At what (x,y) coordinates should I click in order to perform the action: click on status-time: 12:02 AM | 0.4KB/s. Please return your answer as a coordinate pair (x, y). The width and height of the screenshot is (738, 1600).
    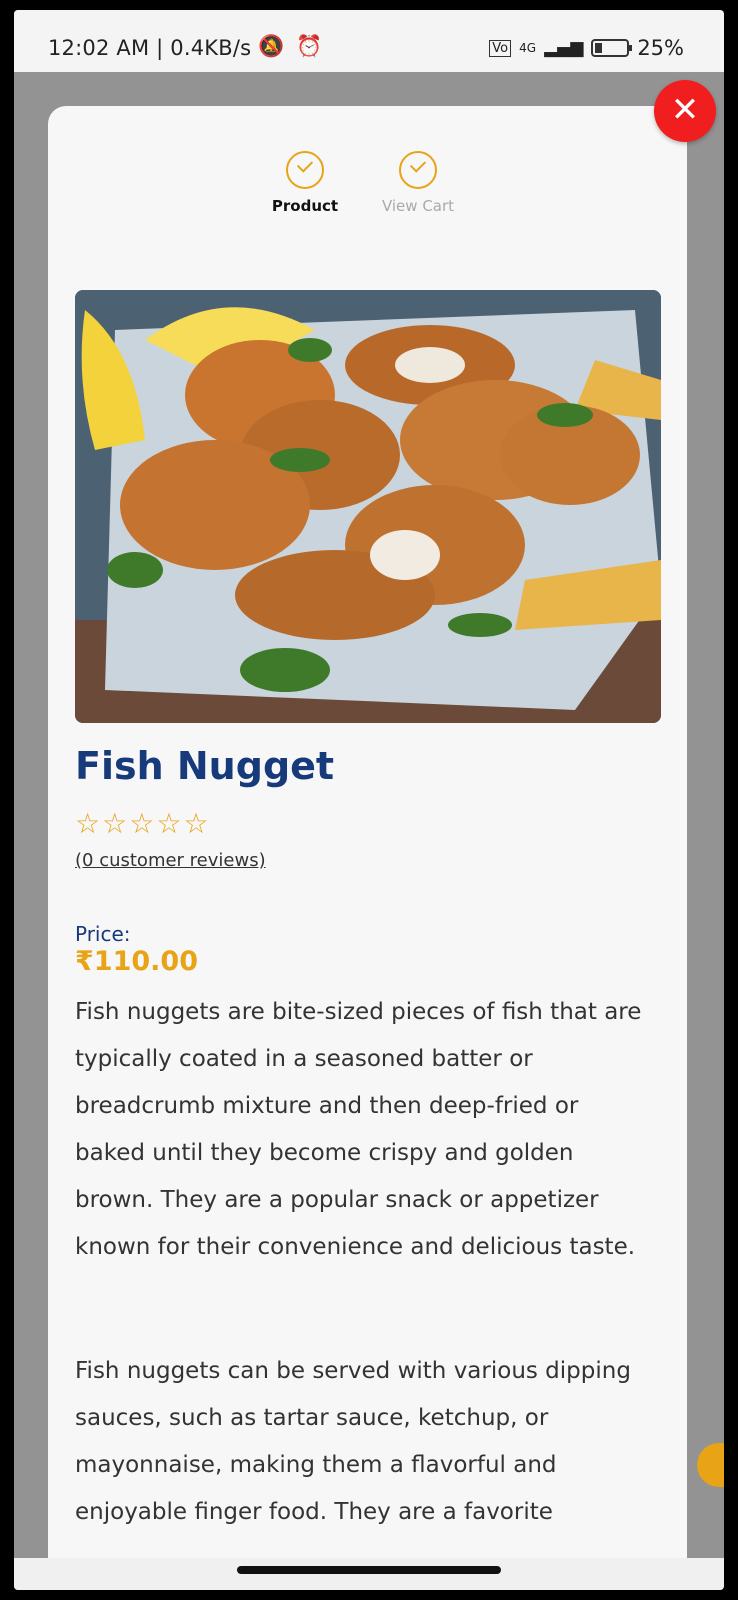
    Looking at the image, I should click on (150, 48).